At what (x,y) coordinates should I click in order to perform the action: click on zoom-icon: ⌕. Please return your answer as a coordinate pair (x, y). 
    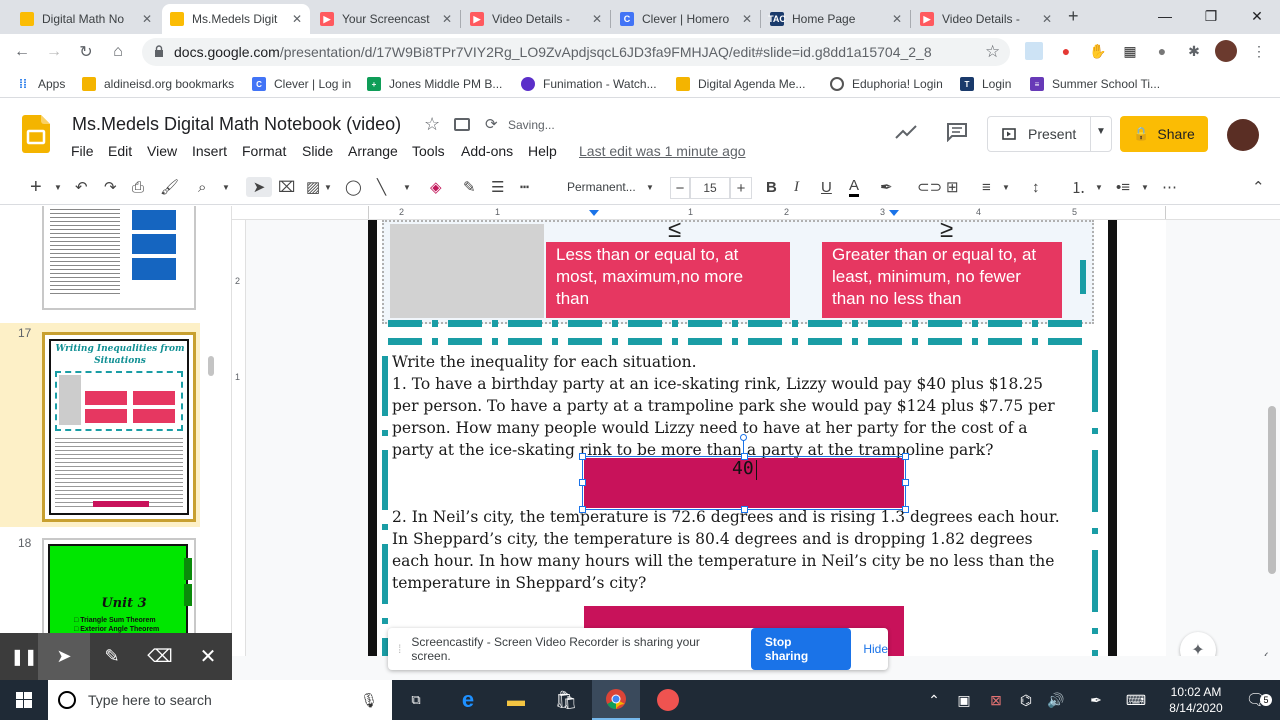
    Looking at the image, I should click on (202, 187).